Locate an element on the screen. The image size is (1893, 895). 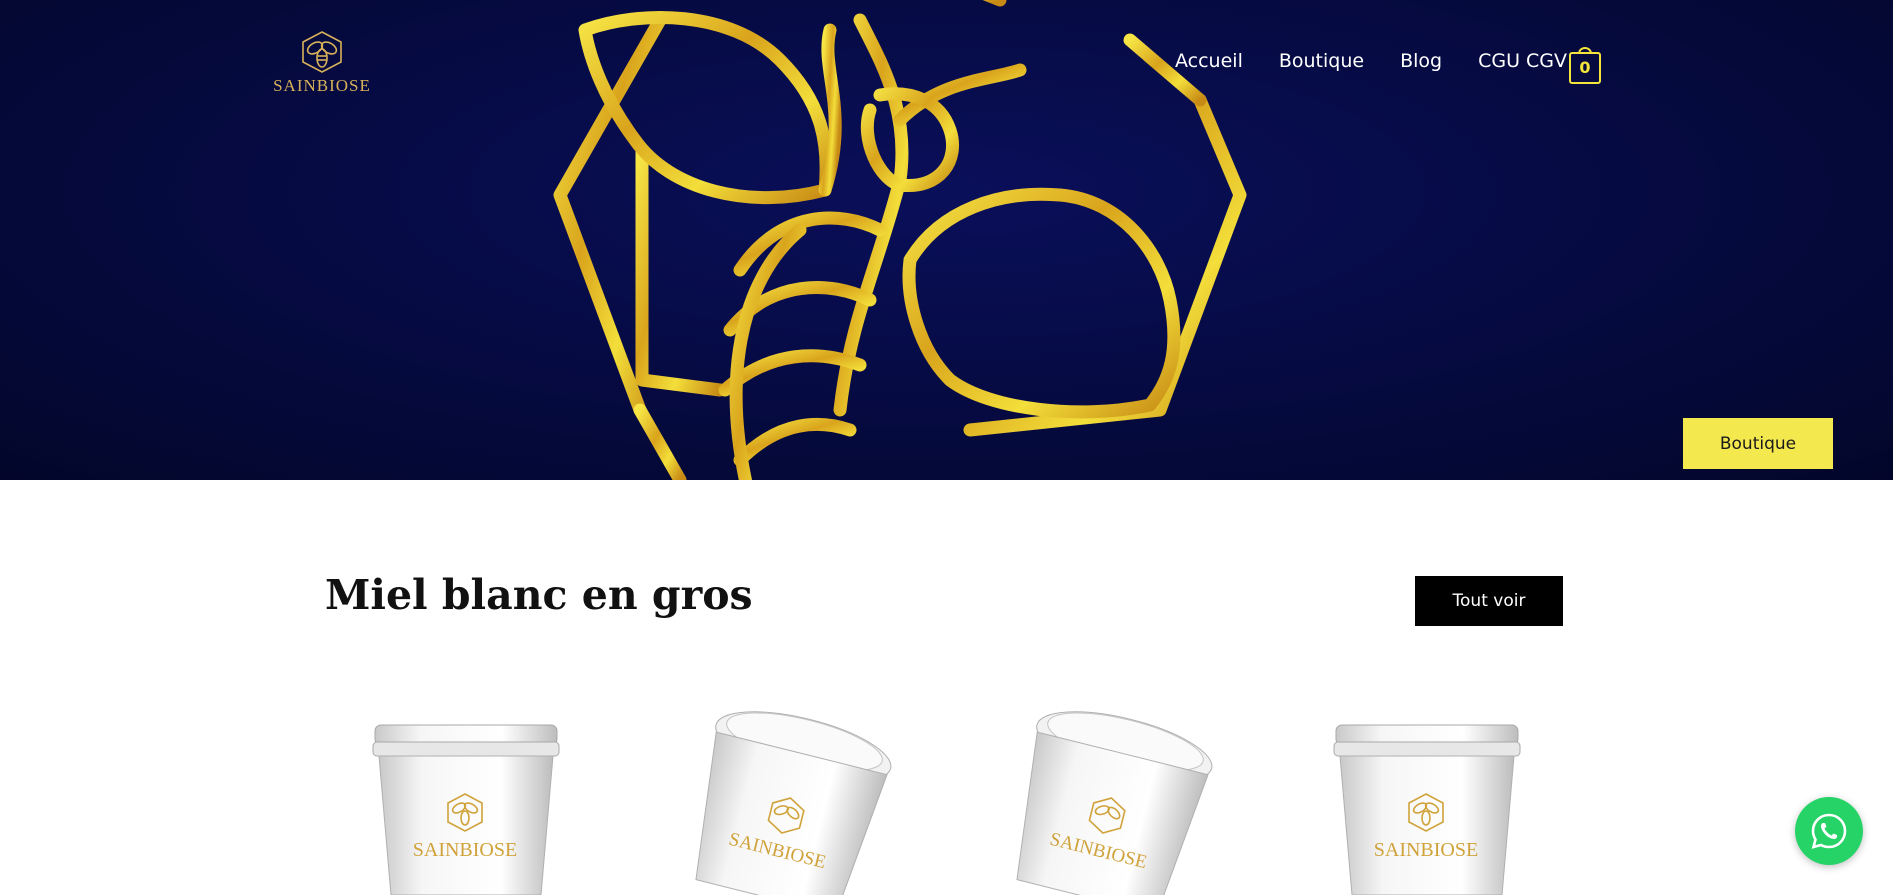
section-title: Miel blanc en gros is located at coordinates (539, 595).